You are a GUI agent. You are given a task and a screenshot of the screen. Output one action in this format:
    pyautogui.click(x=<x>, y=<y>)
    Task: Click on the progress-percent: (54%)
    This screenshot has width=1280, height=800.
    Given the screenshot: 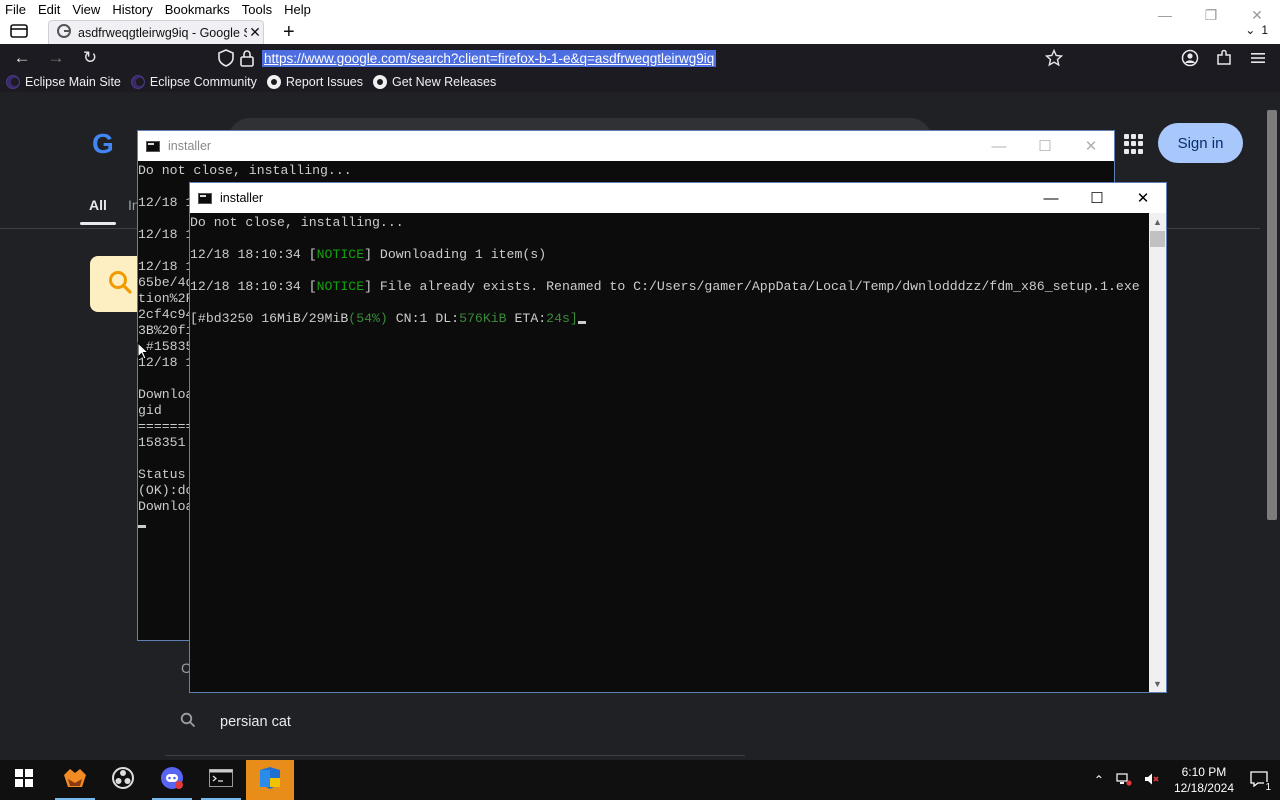 What is the action you would take?
    pyautogui.click(x=368, y=318)
    